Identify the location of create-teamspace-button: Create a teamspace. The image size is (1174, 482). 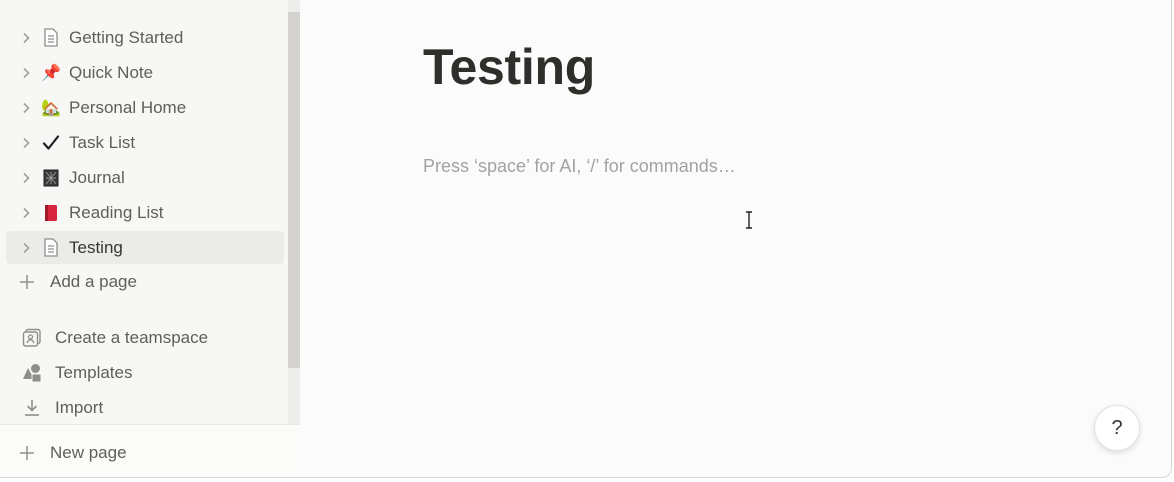
(114, 338).